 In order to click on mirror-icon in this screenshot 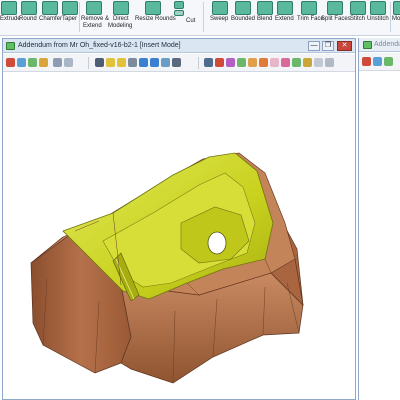, I will do `click(132, 62)`.